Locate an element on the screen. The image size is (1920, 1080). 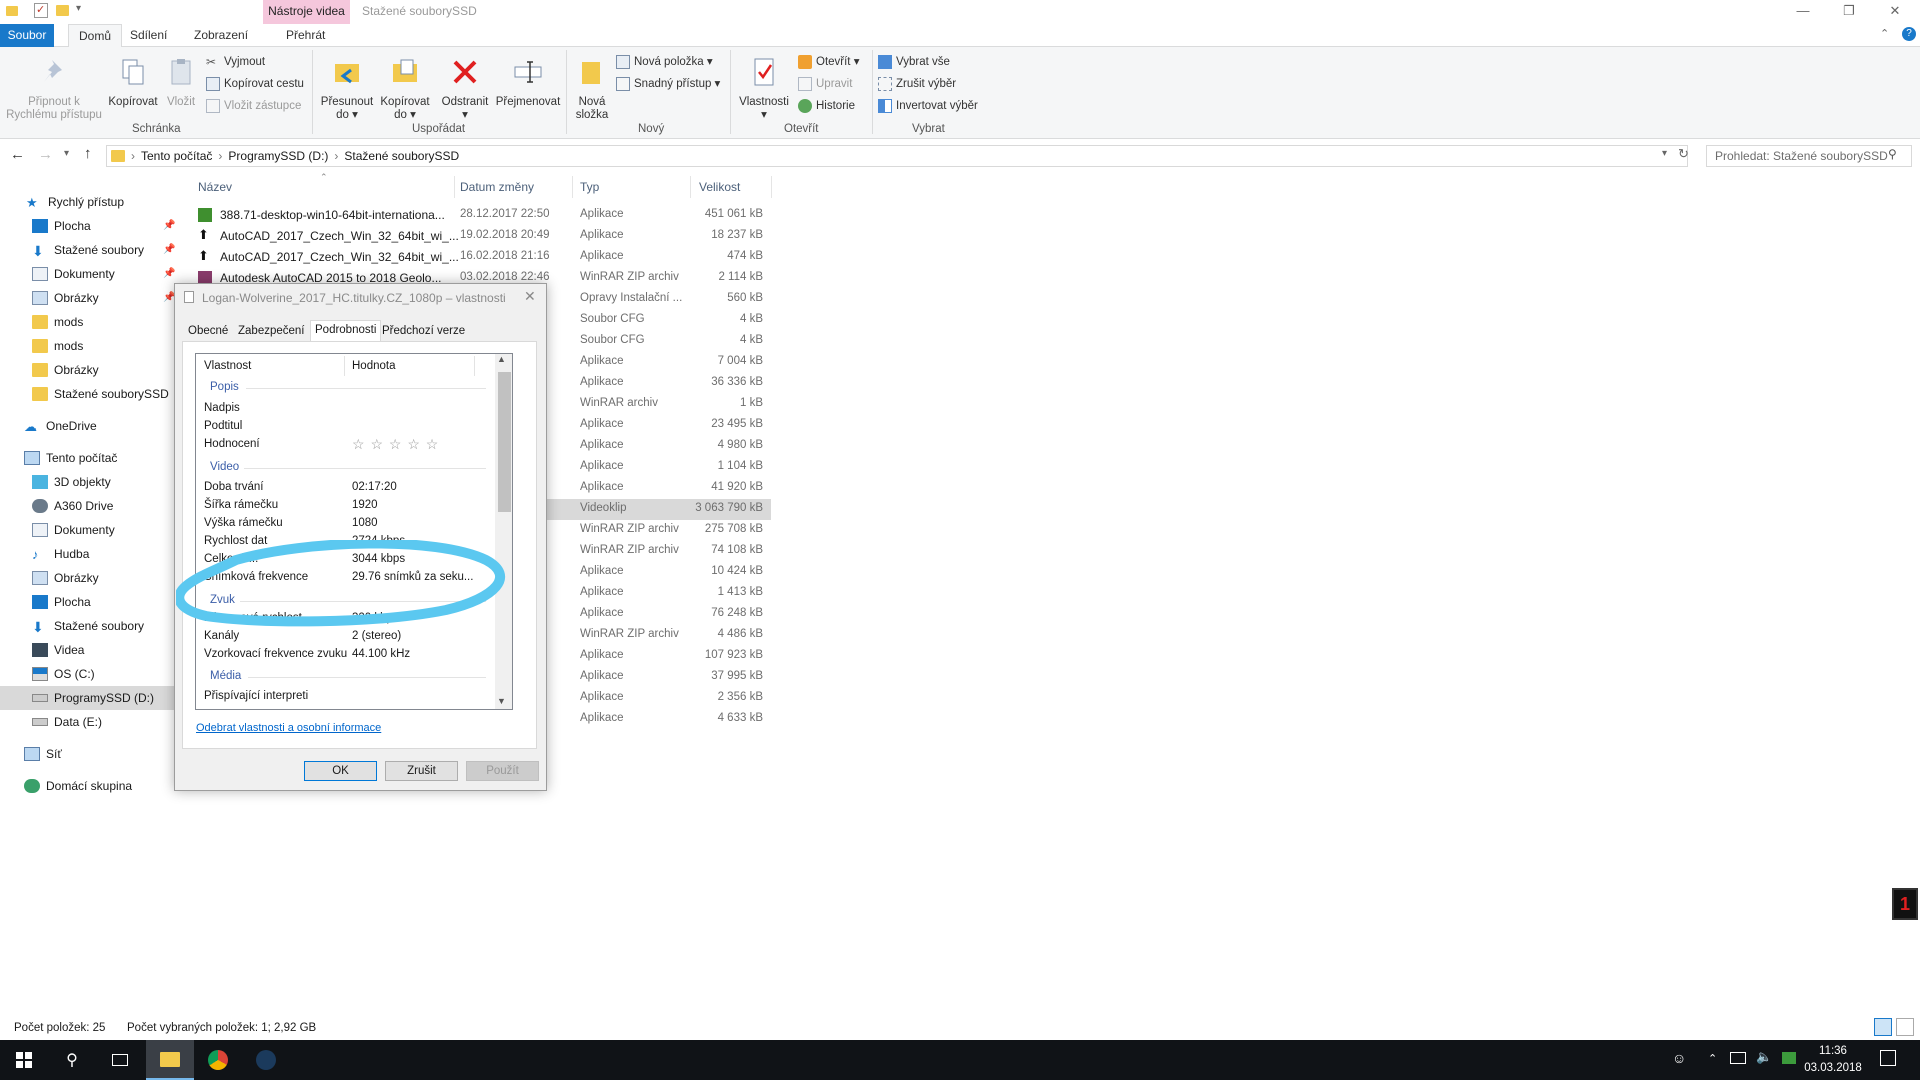
recent-locations-icon: ▾ is located at coordinates (66, 153).